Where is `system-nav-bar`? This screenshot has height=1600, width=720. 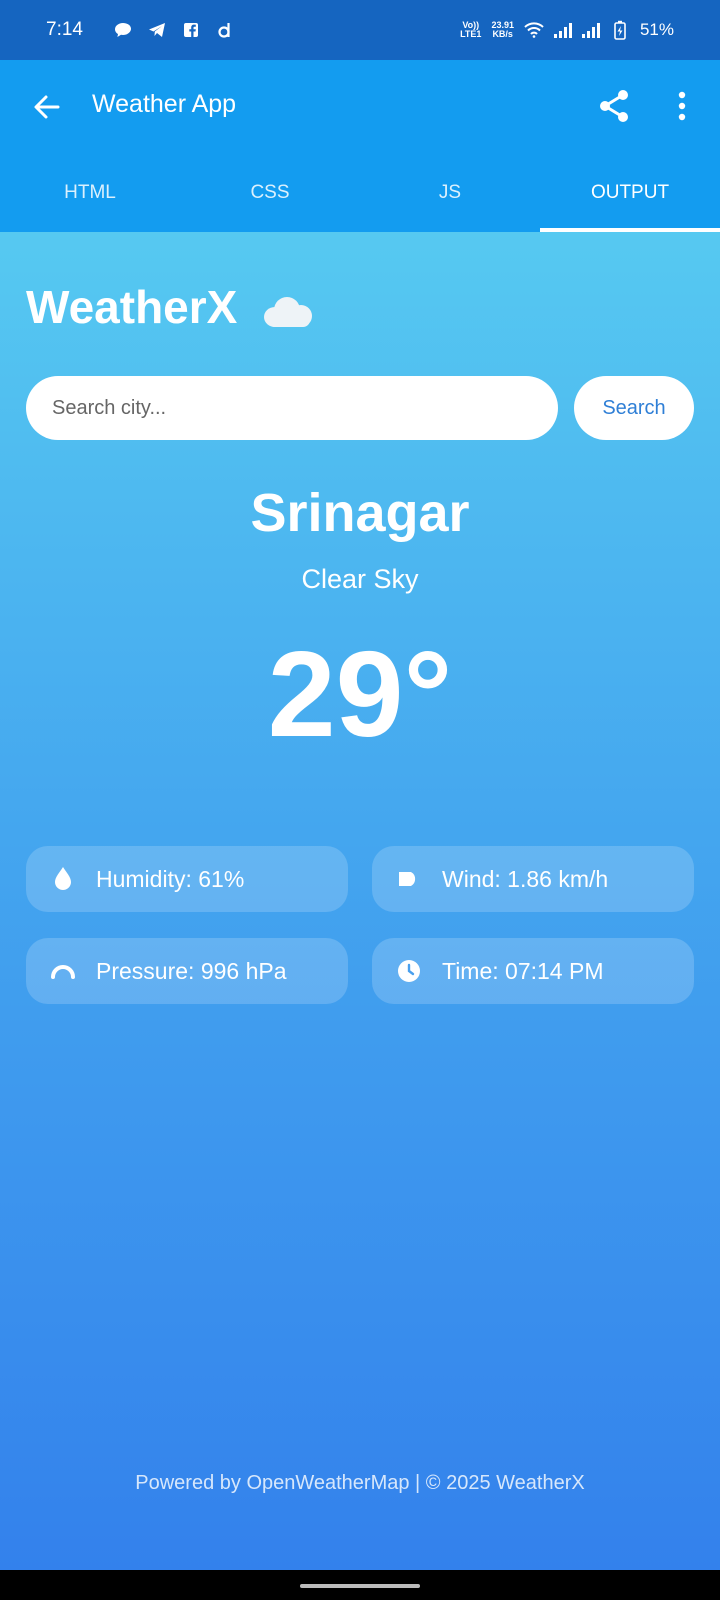 system-nav-bar is located at coordinates (360, 1585).